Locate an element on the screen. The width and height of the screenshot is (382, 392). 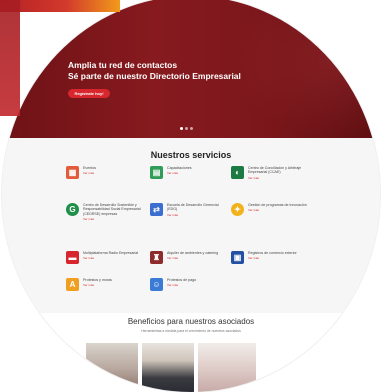
service-name: Escuela de Desarrollo Gerencial (EDG) is located at coordinates (193, 207).